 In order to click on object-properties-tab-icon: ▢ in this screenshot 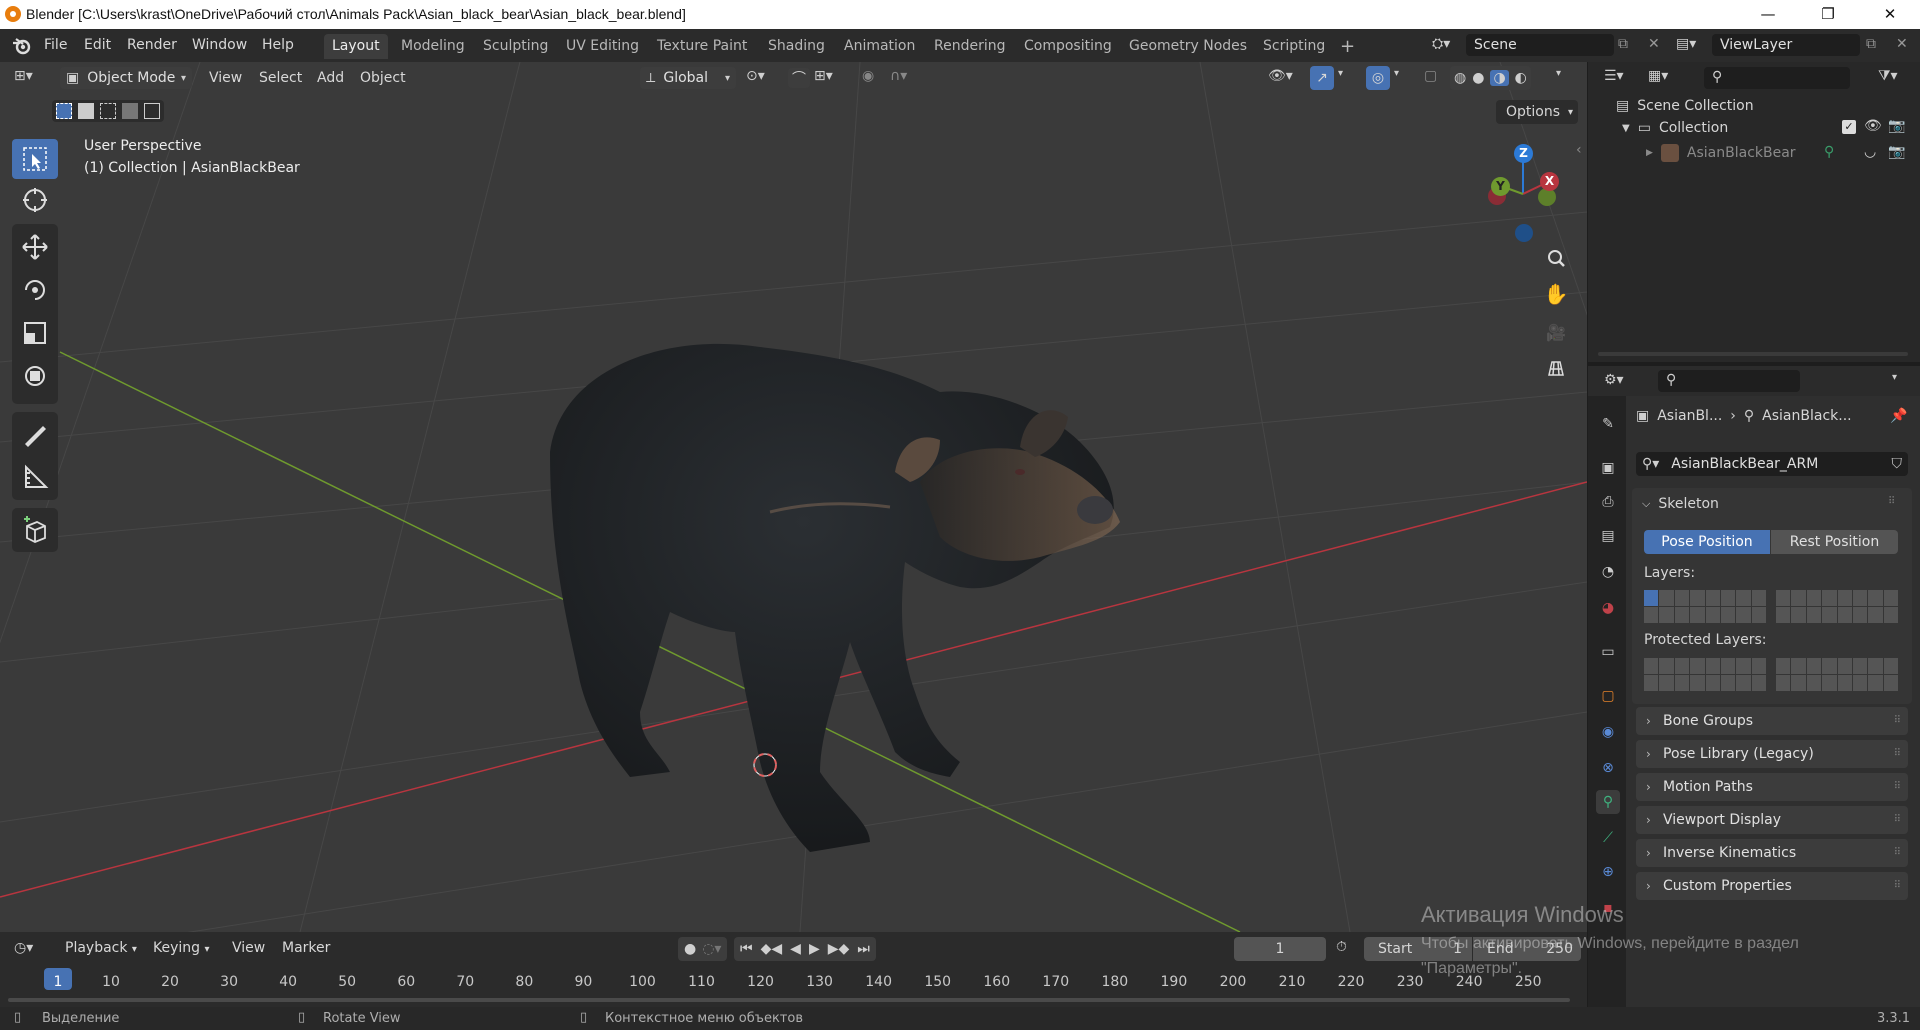, I will do `click(1608, 696)`.